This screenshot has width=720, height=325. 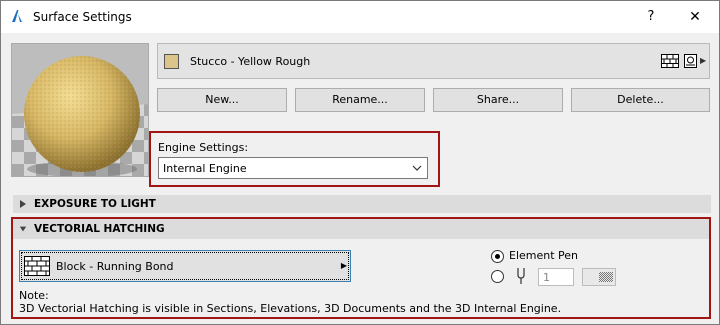 I want to click on section-title: VECTORIAL HATCHING, so click(x=99, y=229).